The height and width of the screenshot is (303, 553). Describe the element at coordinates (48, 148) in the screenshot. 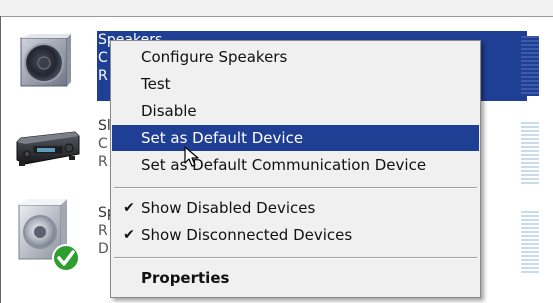

I see `receiver-icon` at that location.